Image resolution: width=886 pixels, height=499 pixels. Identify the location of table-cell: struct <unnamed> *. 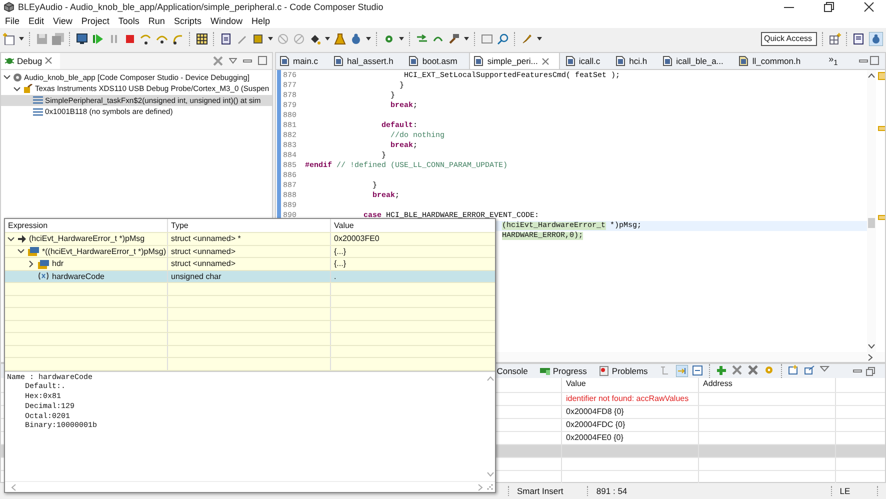
(249, 238).